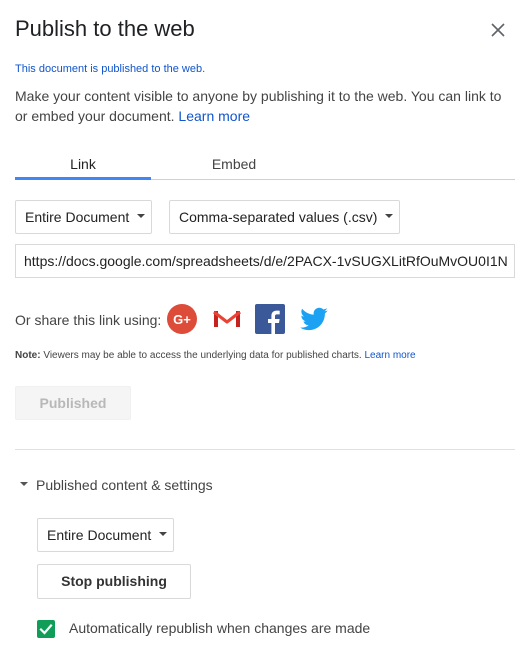 This screenshot has width=526, height=664. What do you see at coordinates (124, 485) in the screenshot?
I see `settings-toggle-label: Published content & settings` at bounding box center [124, 485].